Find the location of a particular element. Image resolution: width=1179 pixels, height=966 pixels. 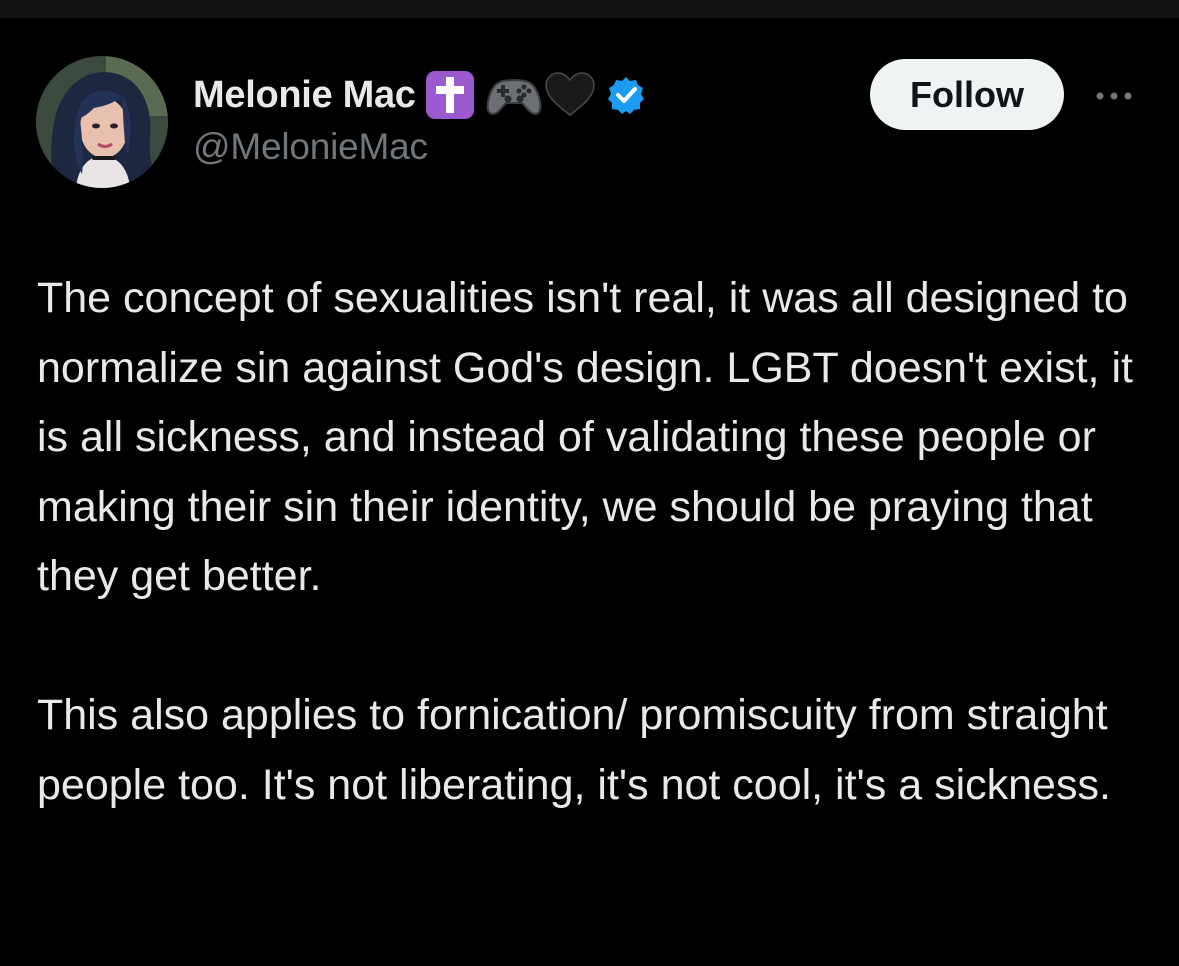

author-handle: @MelonieMac is located at coordinates (310, 147).